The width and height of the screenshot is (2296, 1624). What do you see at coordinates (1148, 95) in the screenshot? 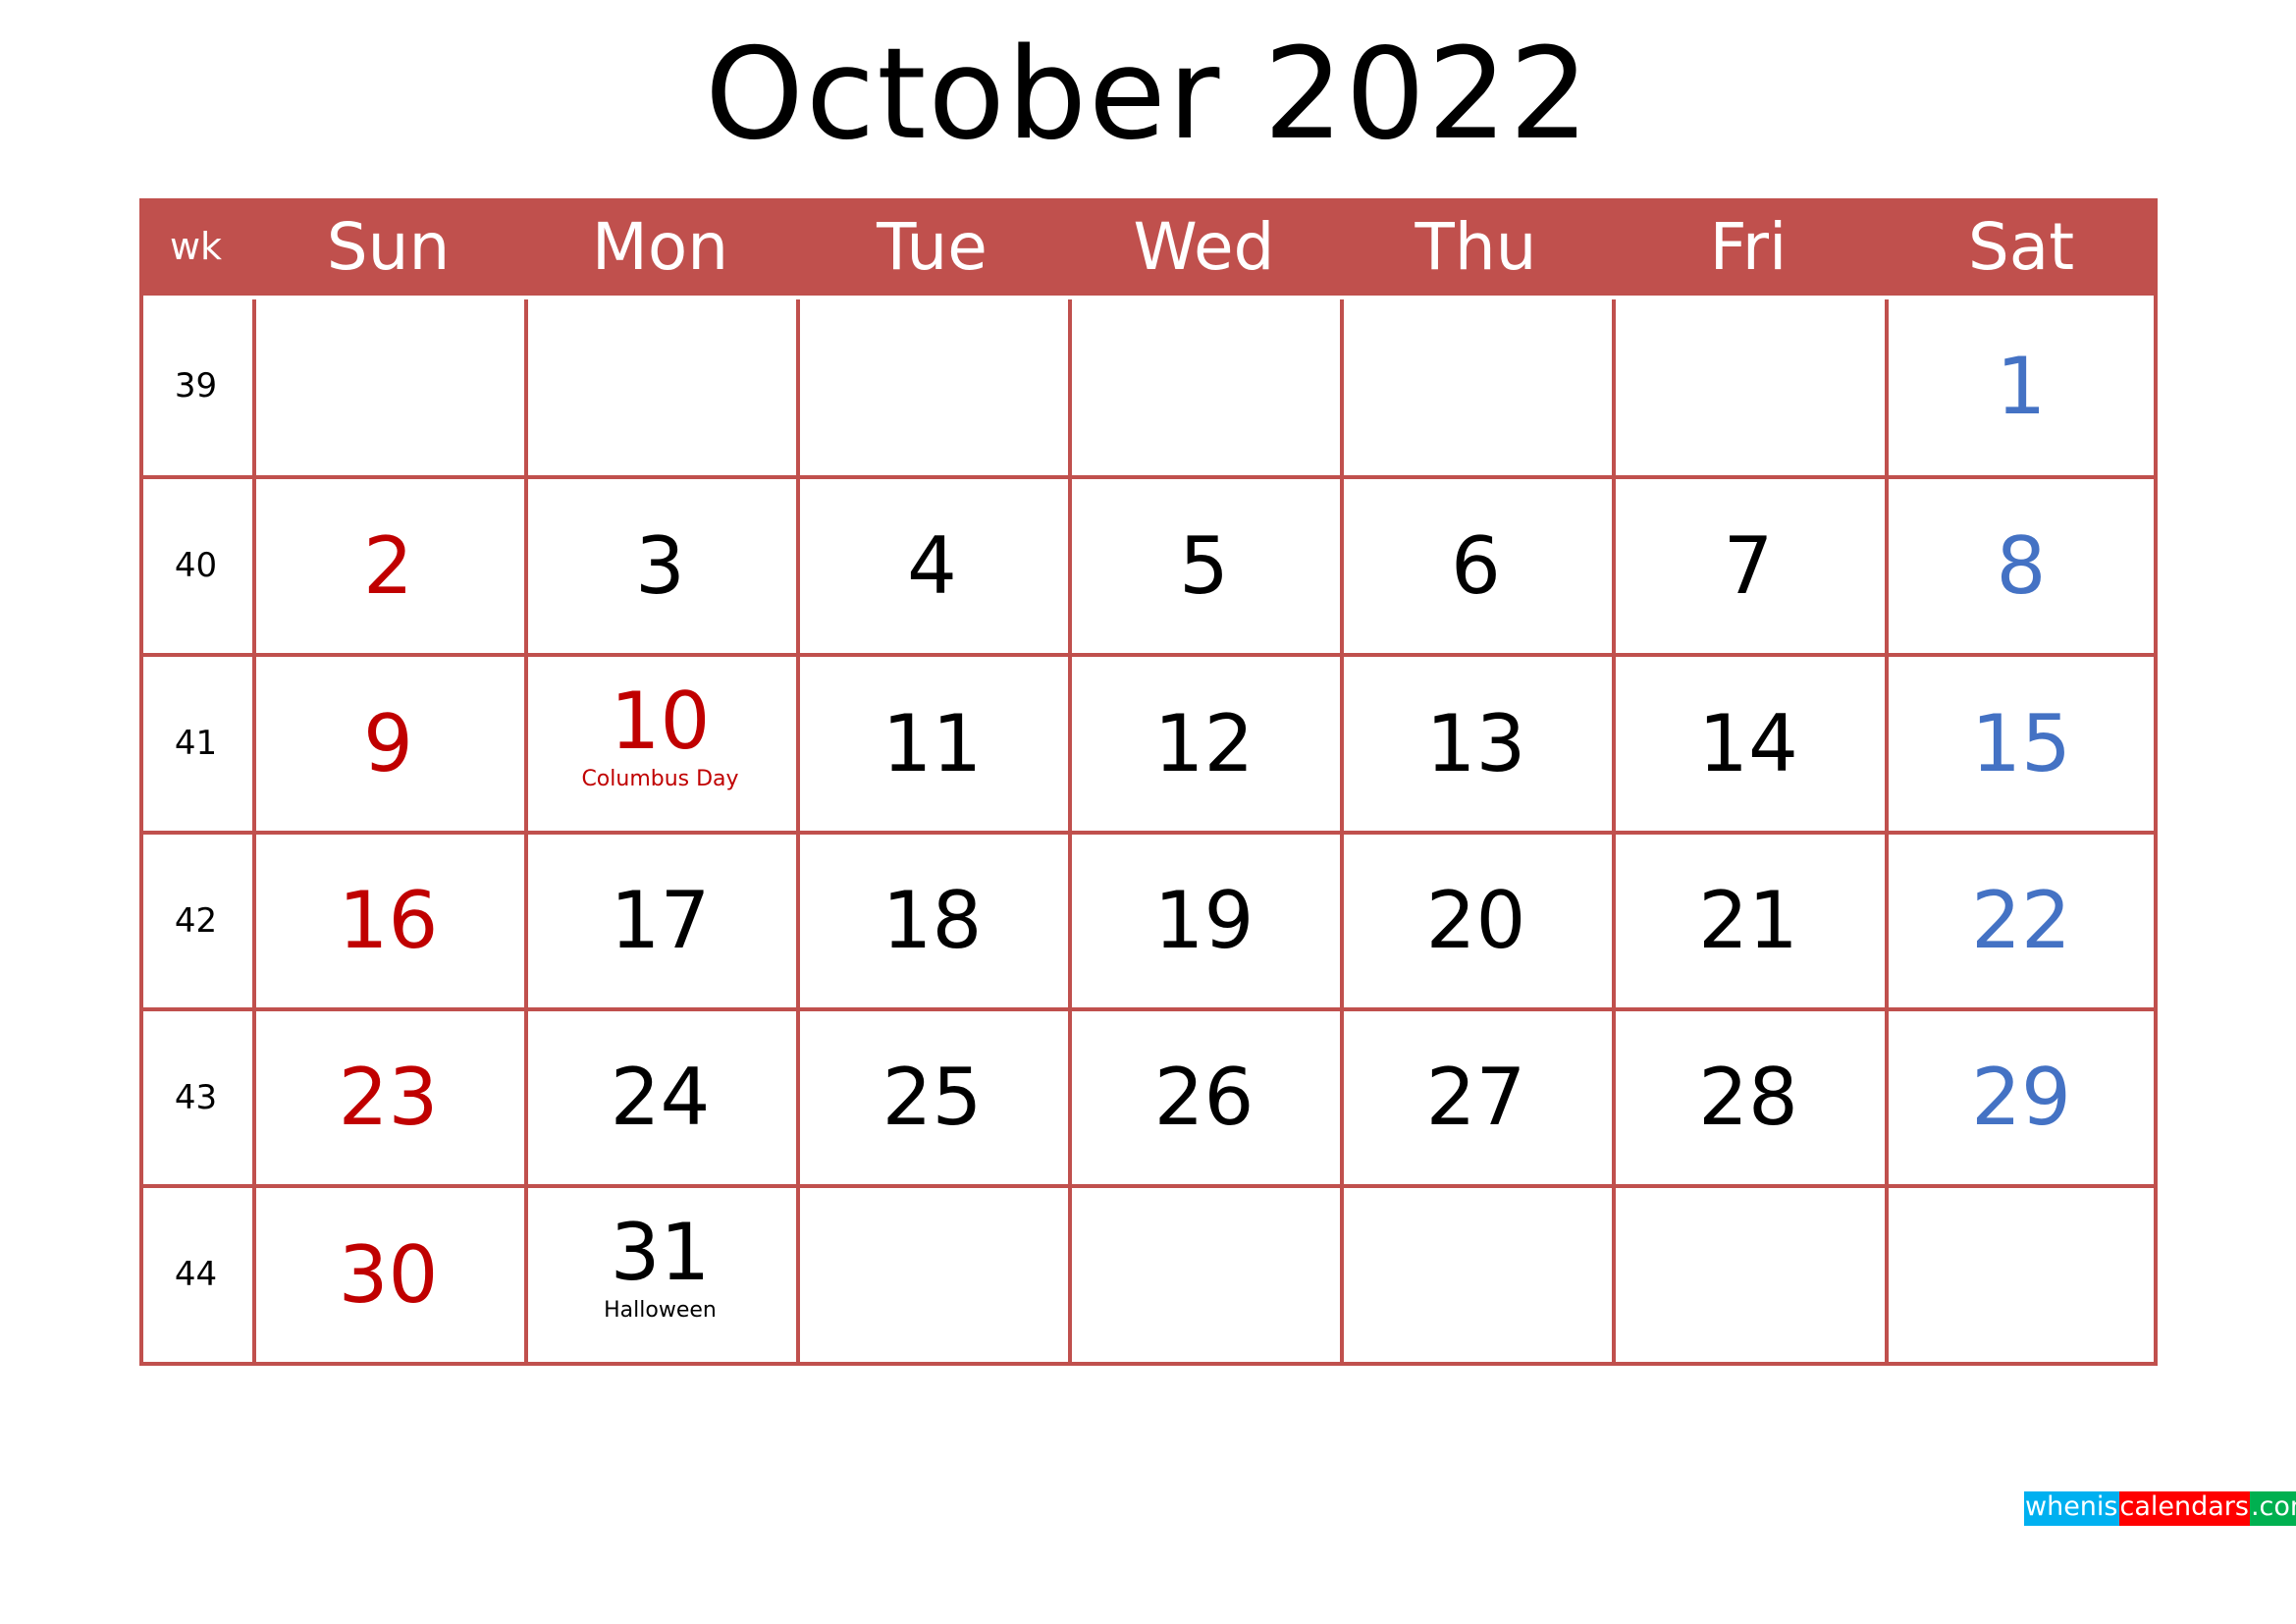
I see `calendar-title: October 2022` at bounding box center [1148, 95].